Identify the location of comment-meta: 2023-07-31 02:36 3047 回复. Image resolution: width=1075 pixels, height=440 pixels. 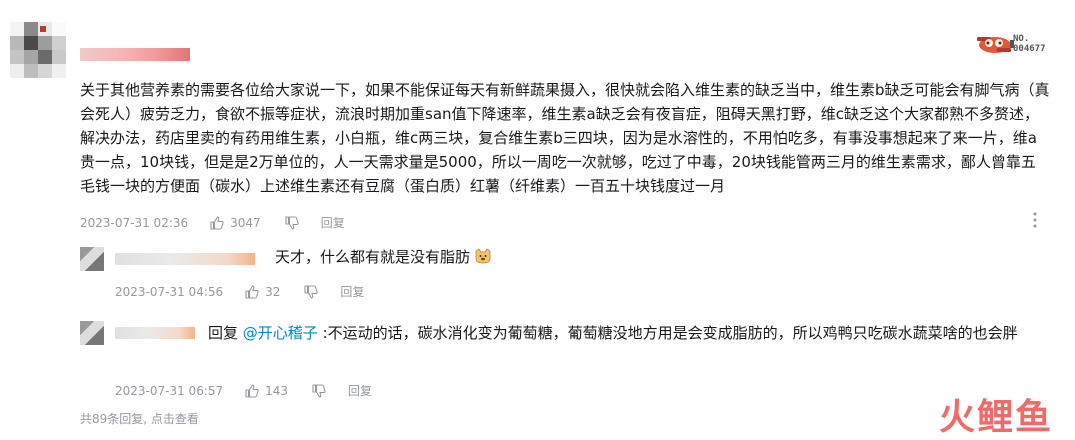
(212, 222).